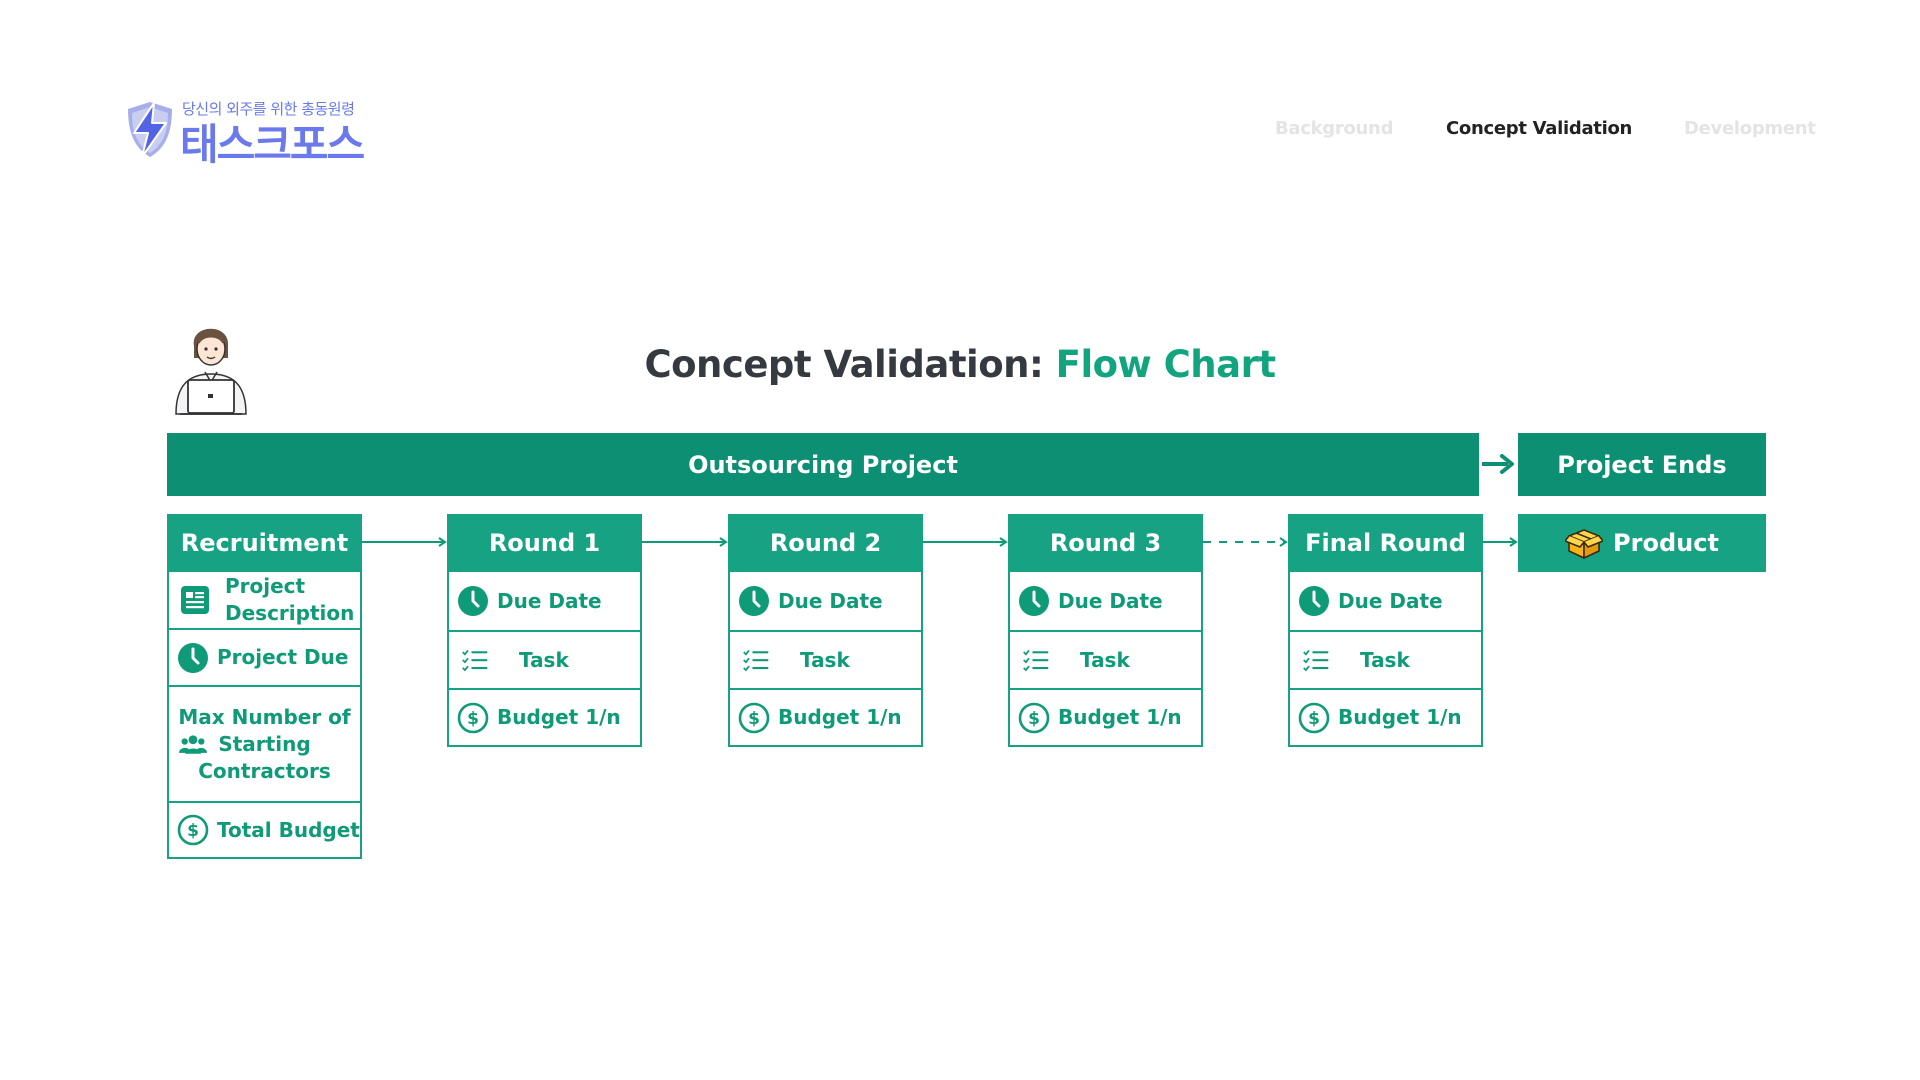  What do you see at coordinates (288, 829) in the screenshot?
I see `total-budget-label: Total Budget` at bounding box center [288, 829].